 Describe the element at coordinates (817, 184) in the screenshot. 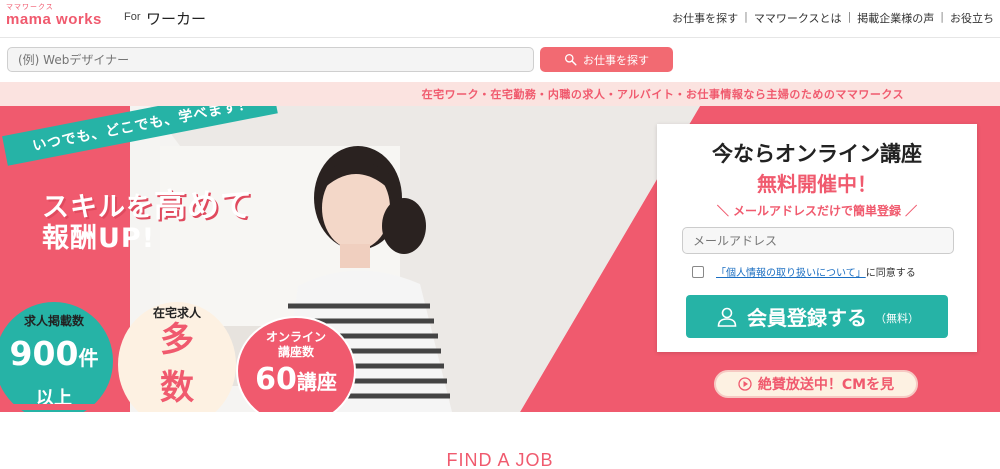

I see `card-free-label: 無料開催中！` at that location.